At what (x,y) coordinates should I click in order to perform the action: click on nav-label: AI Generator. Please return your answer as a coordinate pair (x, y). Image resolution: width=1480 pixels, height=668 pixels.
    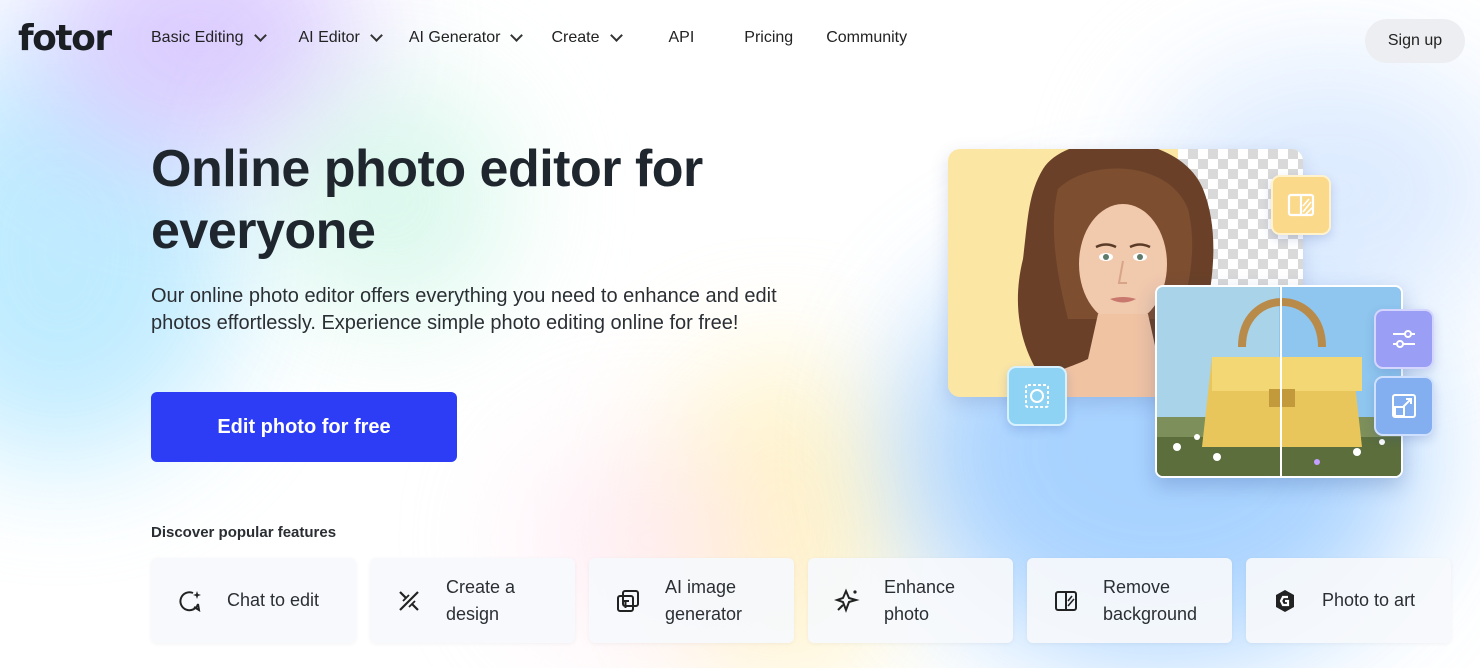
    Looking at the image, I should click on (454, 37).